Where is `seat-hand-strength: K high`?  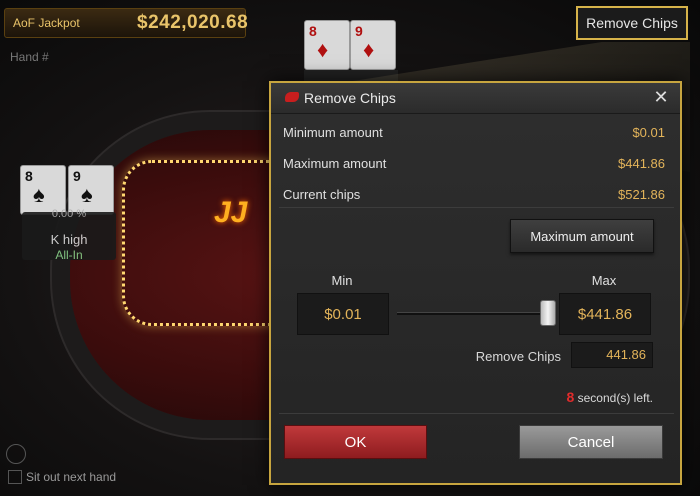 seat-hand-strength: K high is located at coordinates (69, 239).